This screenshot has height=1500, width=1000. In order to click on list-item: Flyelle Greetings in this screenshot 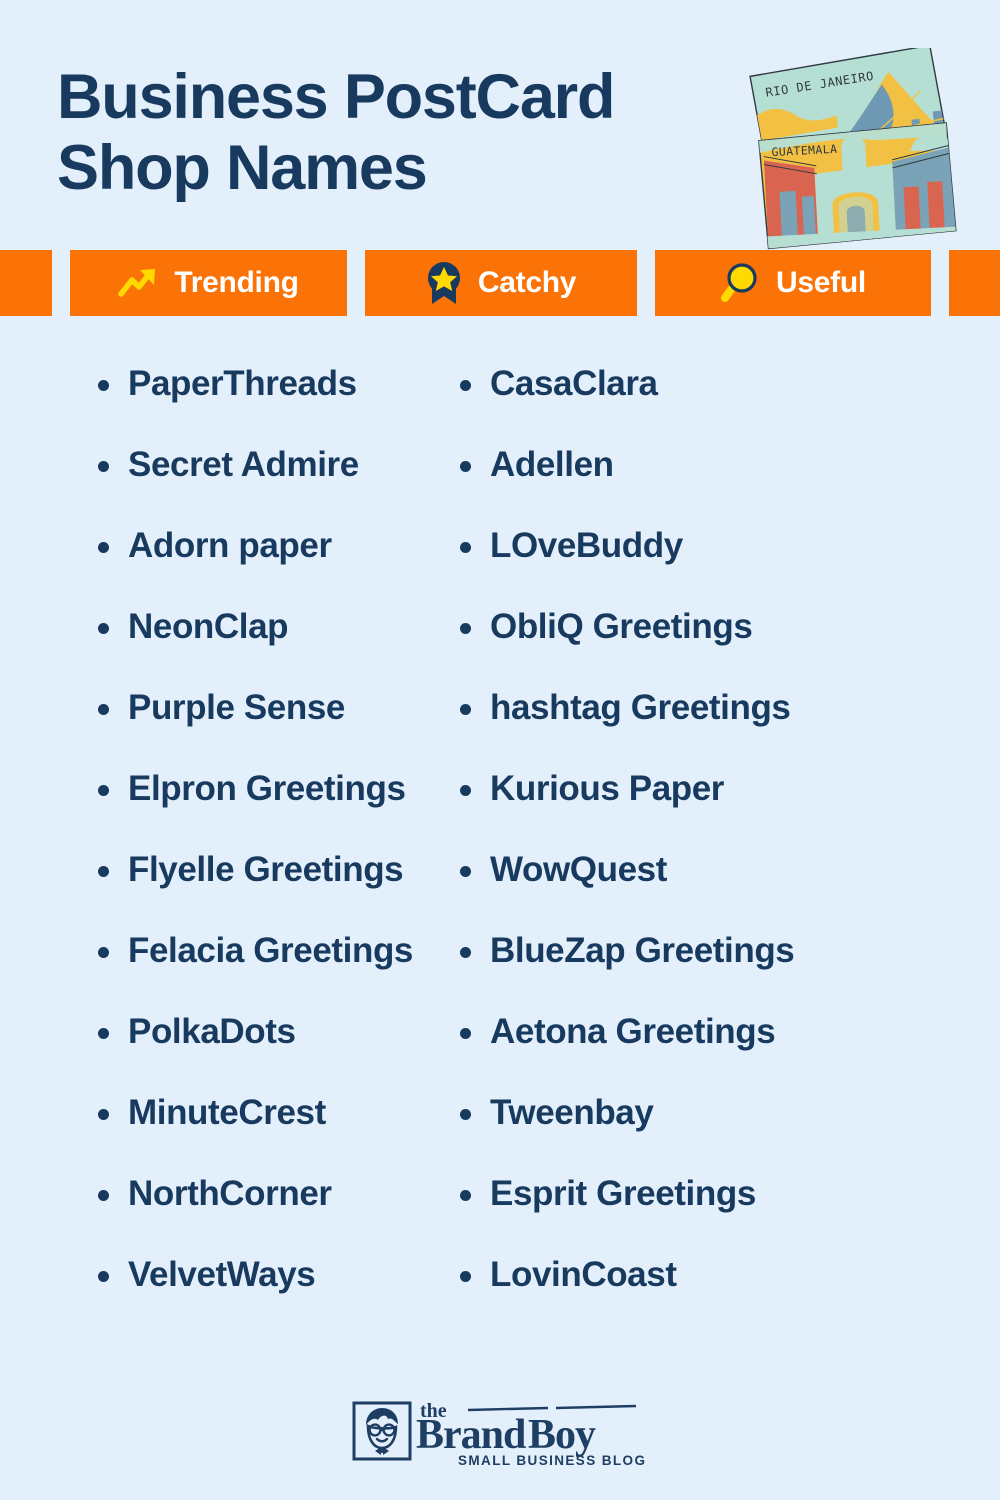, I will do `click(269, 890)`.